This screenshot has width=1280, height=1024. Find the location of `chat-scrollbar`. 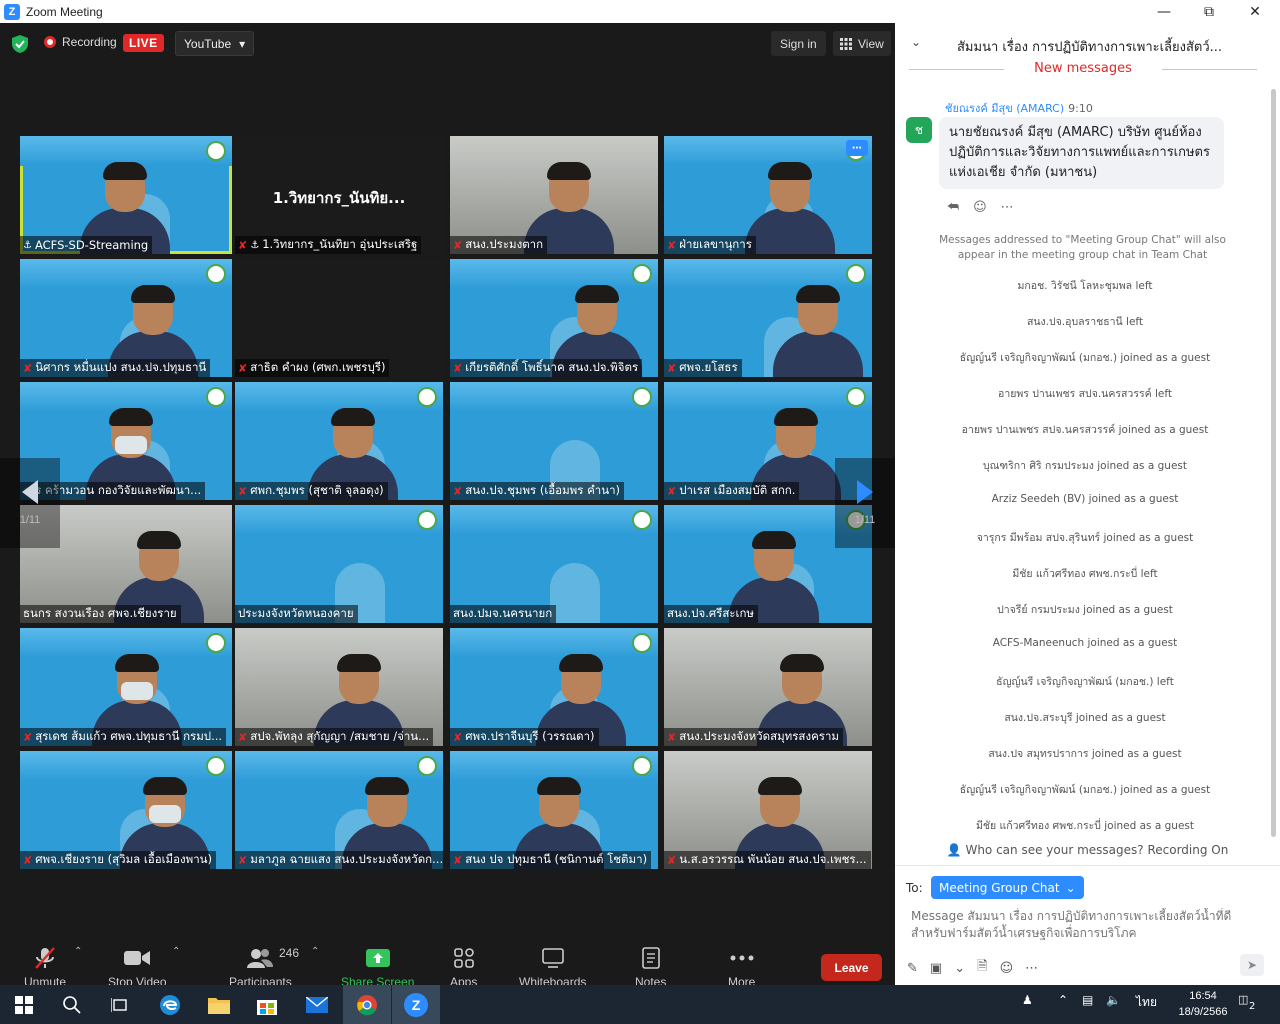

chat-scrollbar is located at coordinates (1273, 463).